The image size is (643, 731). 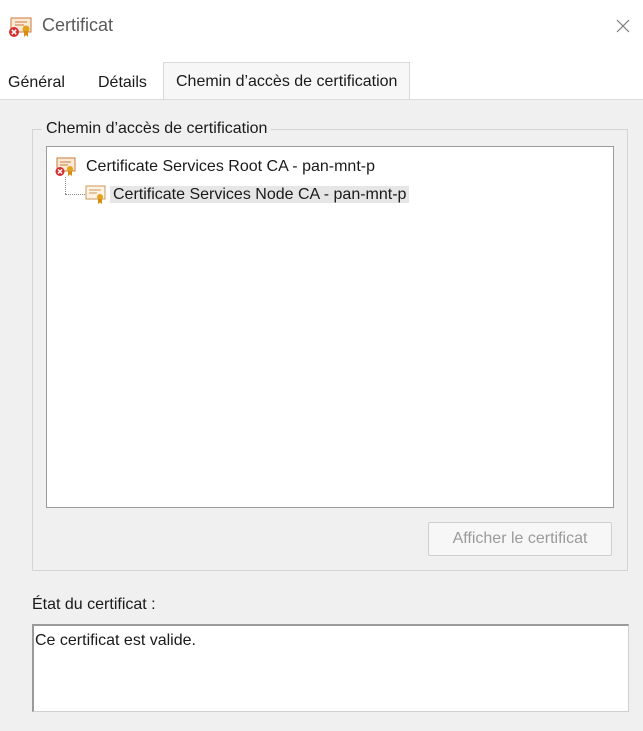 What do you see at coordinates (96, 195) in the screenshot?
I see `certificate-icon` at bounding box center [96, 195].